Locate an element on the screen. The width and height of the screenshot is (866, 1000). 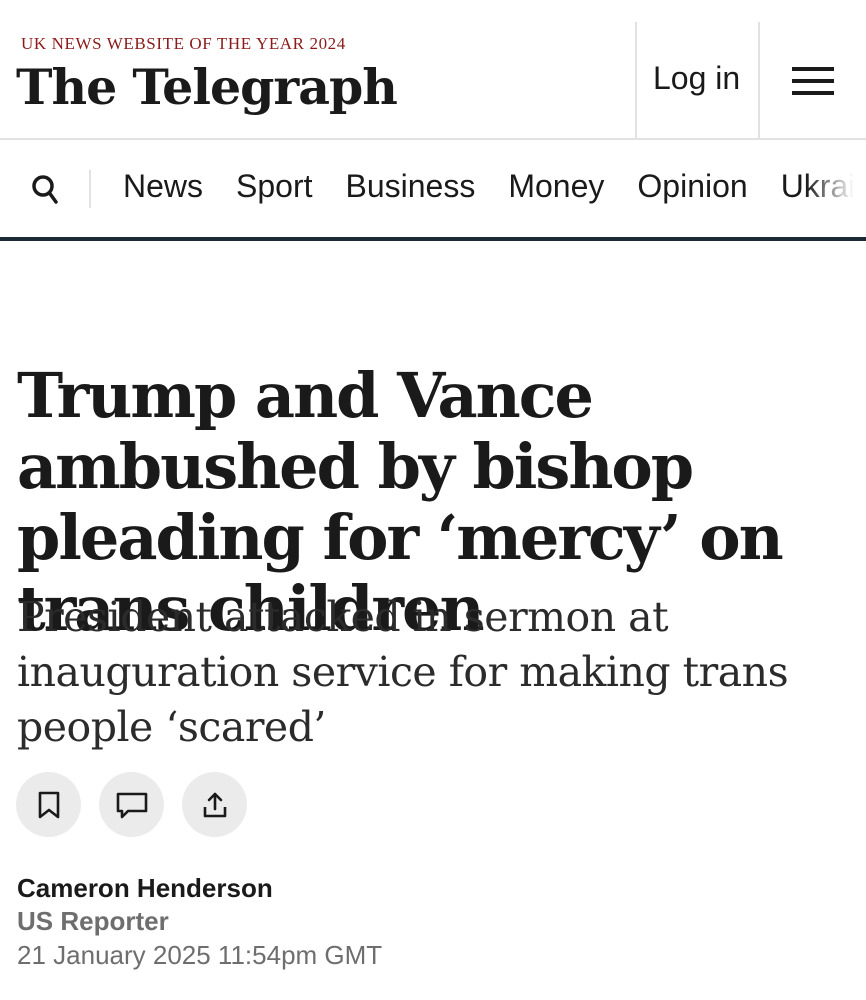
nav-item-money: Money is located at coordinates (556, 186).